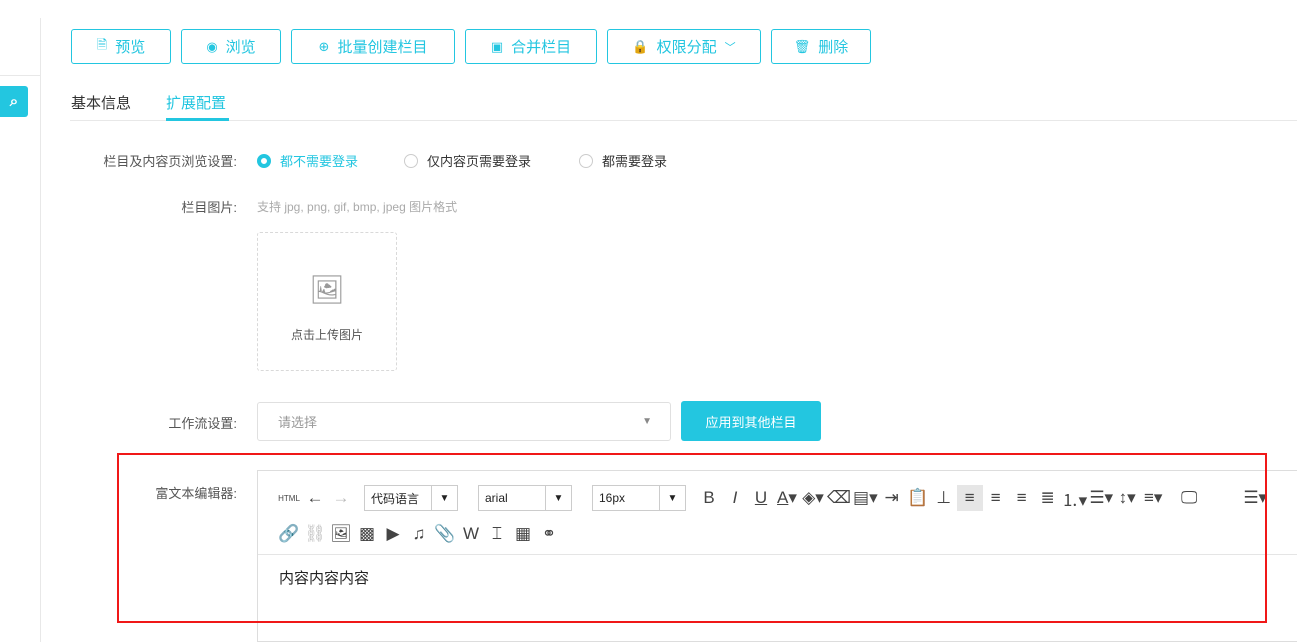 The height and width of the screenshot is (642, 1297). I want to click on paragraph-spacing-icon: ≡▾, so click(1153, 498).